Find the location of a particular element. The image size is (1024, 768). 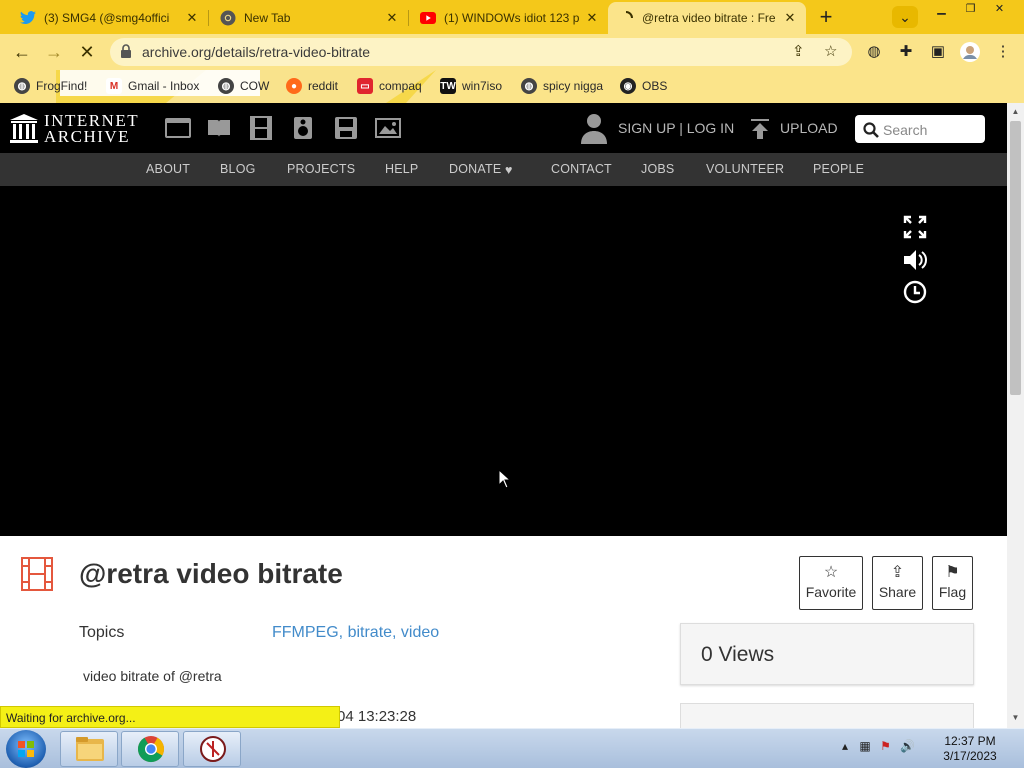

nav-help: HELP is located at coordinates (401, 169).